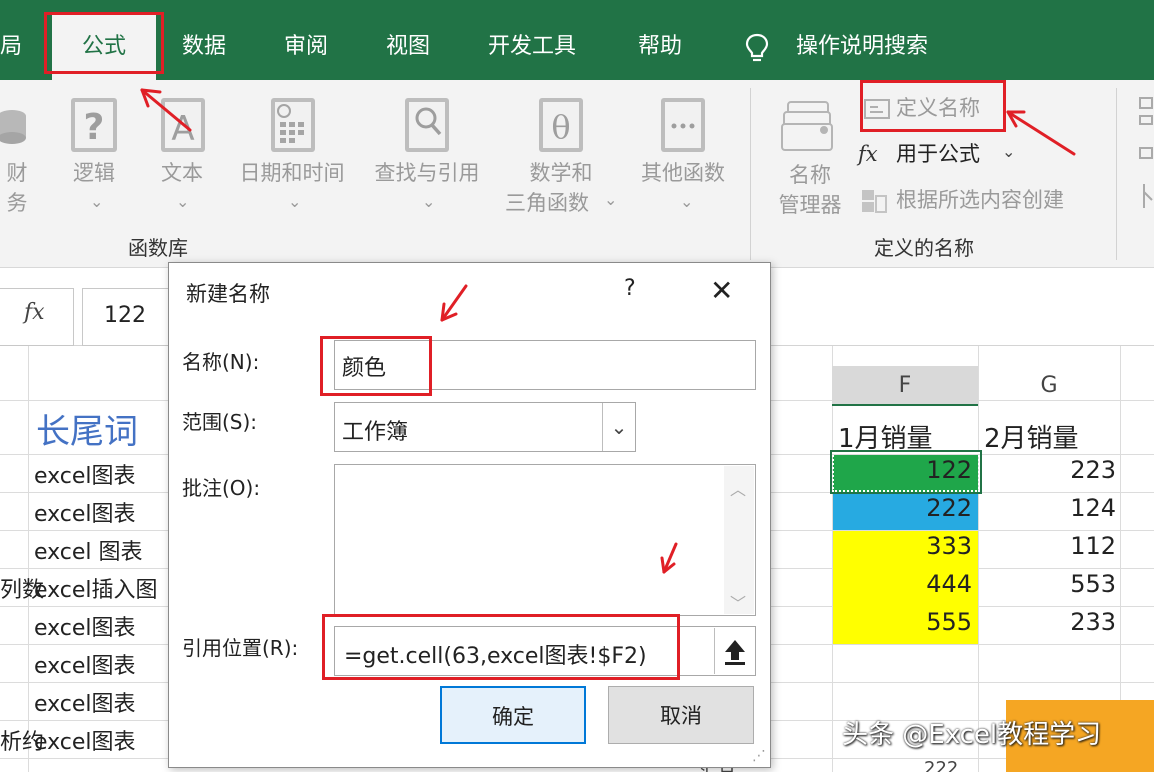 The height and width of the screenshot is (772, 1154). Describe the element at coordinates (972, 735) in the screenshot. I see `watermark: 头条 @Excel教程学习` at that location.